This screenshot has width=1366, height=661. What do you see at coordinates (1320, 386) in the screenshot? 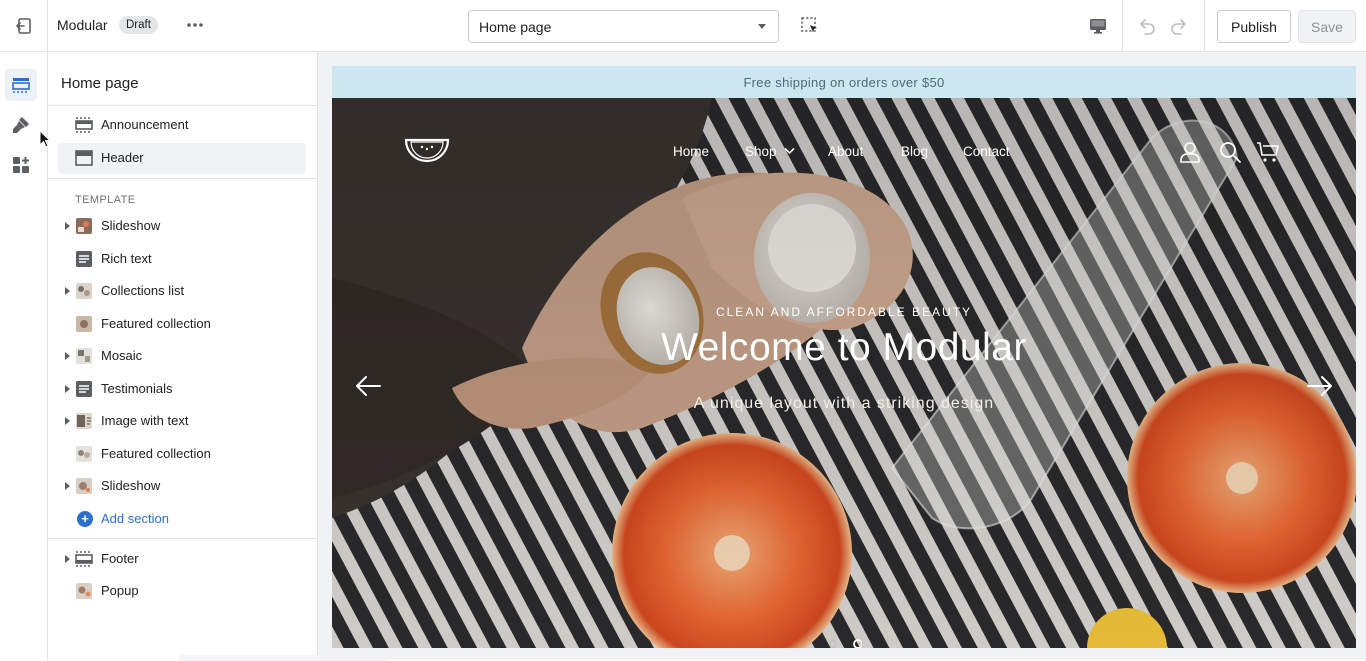
I see `arrow-right-icon` at bounding box center [1320, 386].